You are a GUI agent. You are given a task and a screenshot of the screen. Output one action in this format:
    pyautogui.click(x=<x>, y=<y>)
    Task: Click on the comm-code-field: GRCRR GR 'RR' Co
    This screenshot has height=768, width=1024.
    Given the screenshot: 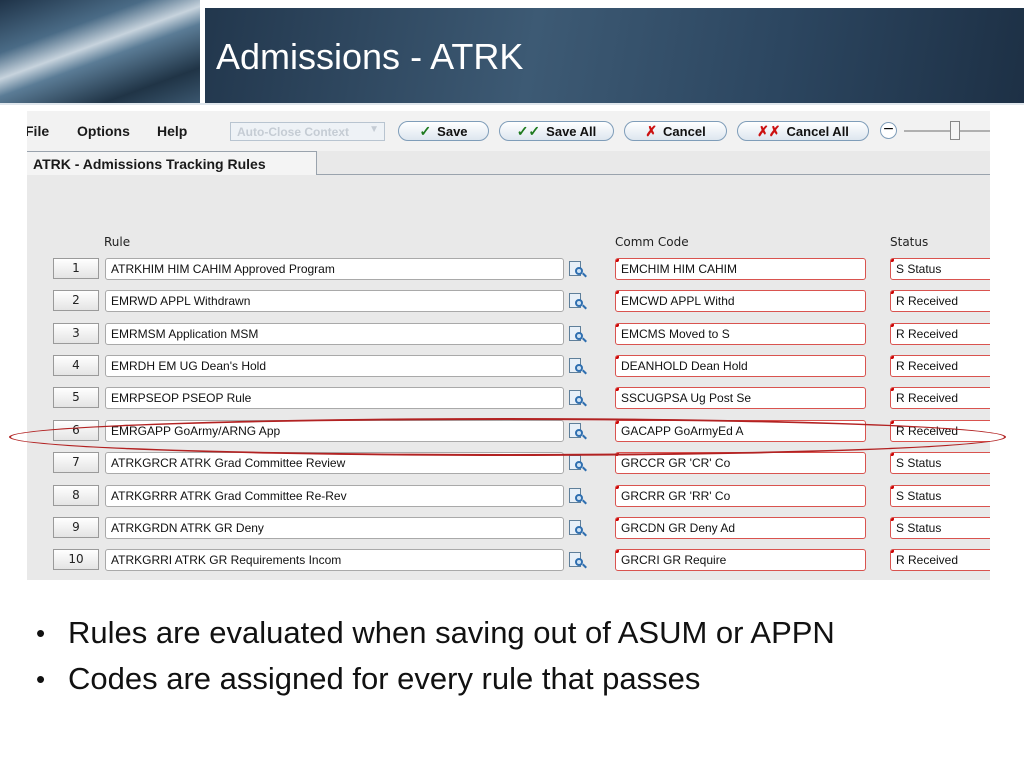 What is the action you would take?
    pyautogui.click(x=740, y=496)
    